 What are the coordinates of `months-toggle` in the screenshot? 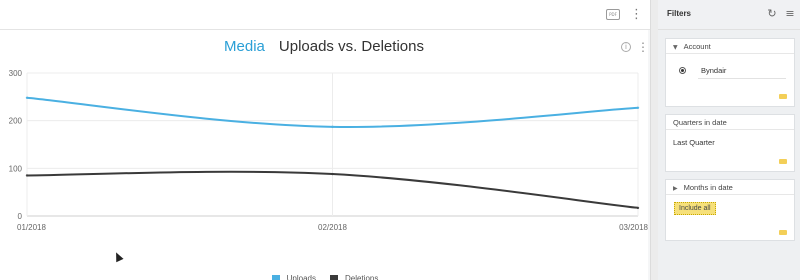 It's located at (783, 232).